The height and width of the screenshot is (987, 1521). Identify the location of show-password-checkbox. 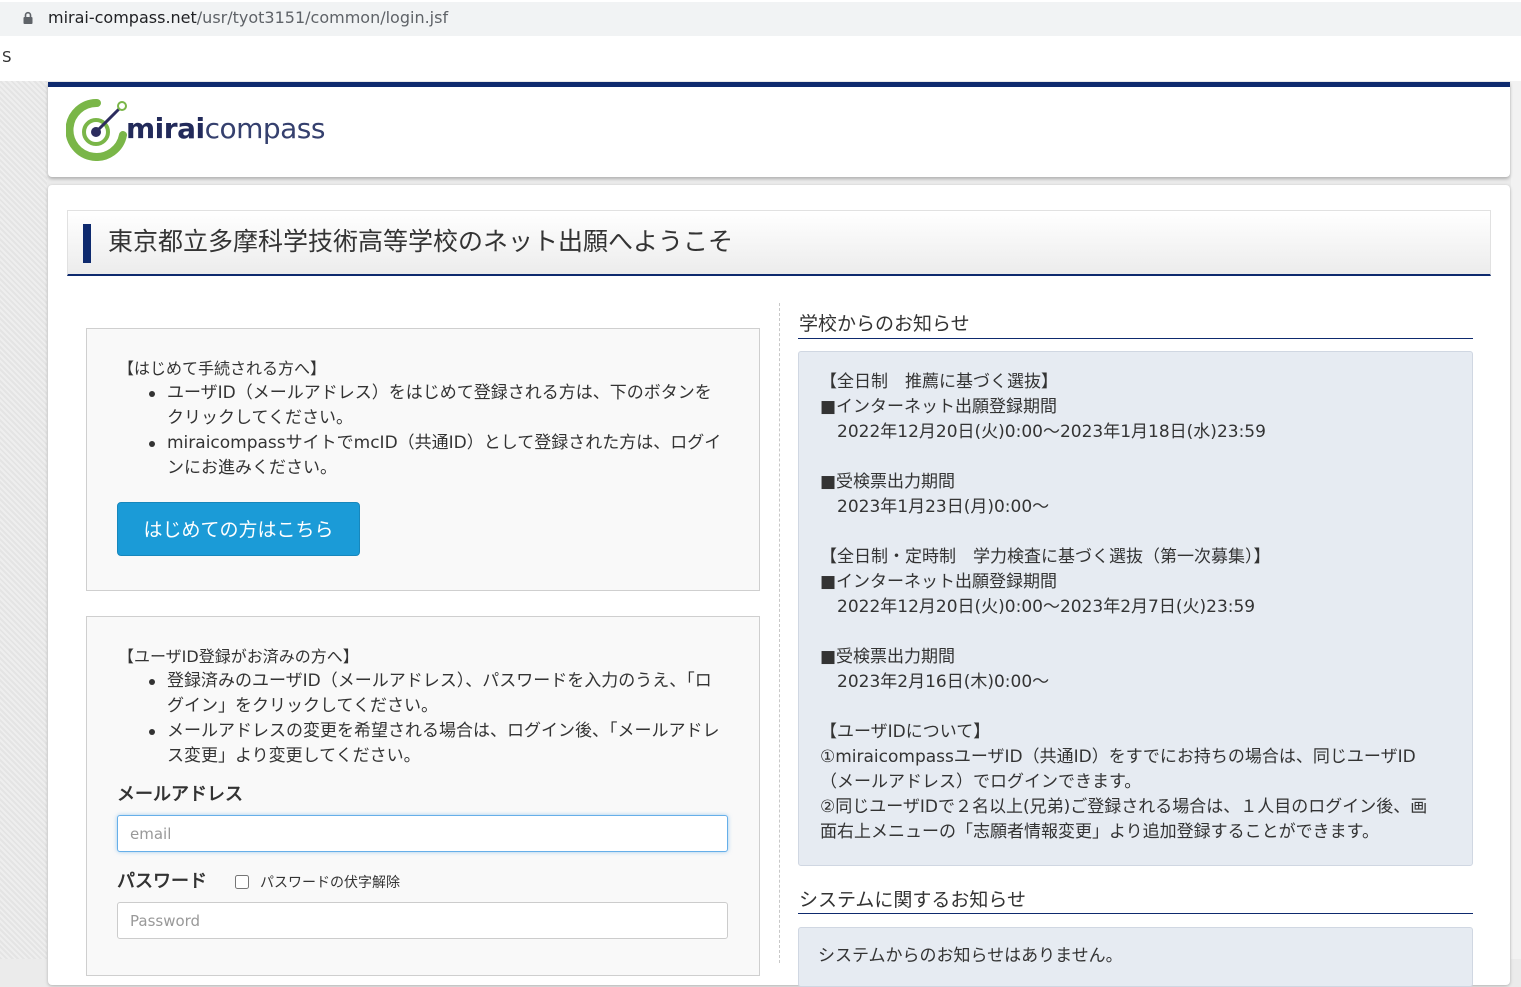
(242, 882).